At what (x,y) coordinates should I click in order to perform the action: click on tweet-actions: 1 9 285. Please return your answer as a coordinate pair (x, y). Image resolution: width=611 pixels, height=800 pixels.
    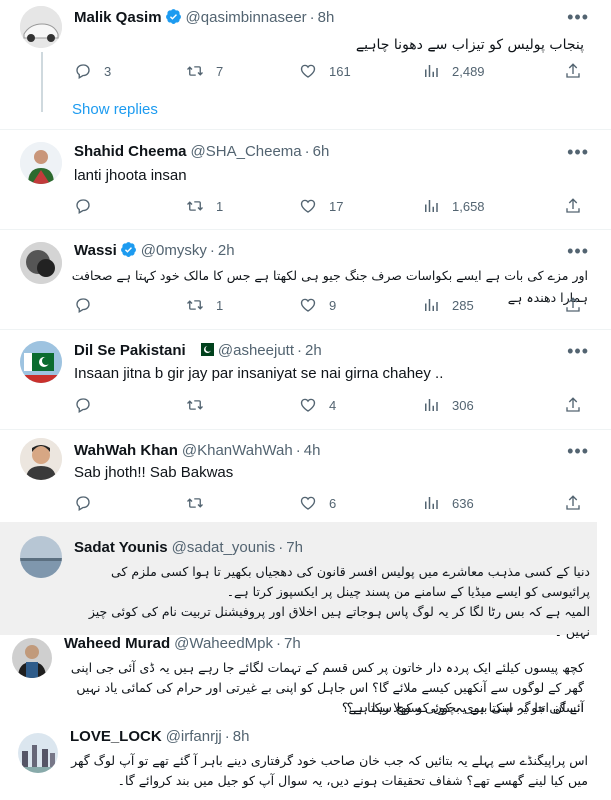
    Looking at the image, I should click on (329, 306).